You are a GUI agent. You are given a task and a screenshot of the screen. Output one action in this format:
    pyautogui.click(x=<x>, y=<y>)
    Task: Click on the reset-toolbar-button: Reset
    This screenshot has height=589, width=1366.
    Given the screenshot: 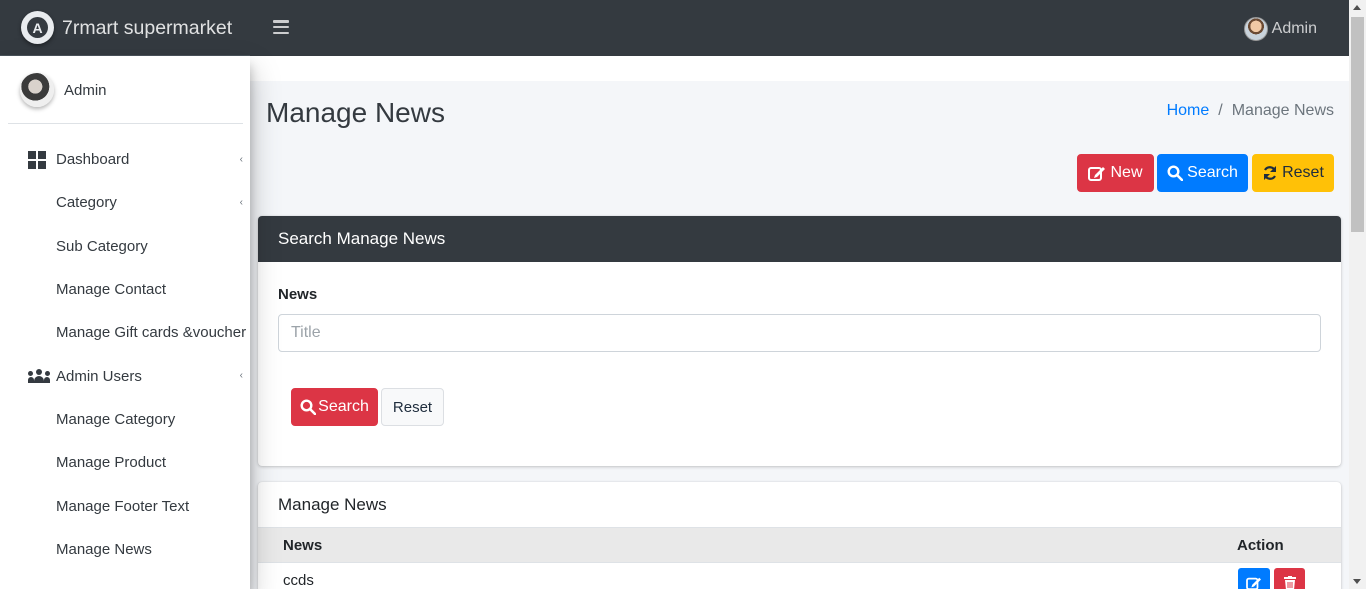 What is the action you would take?
    pyautogui.click(x=1293, y=173)
    